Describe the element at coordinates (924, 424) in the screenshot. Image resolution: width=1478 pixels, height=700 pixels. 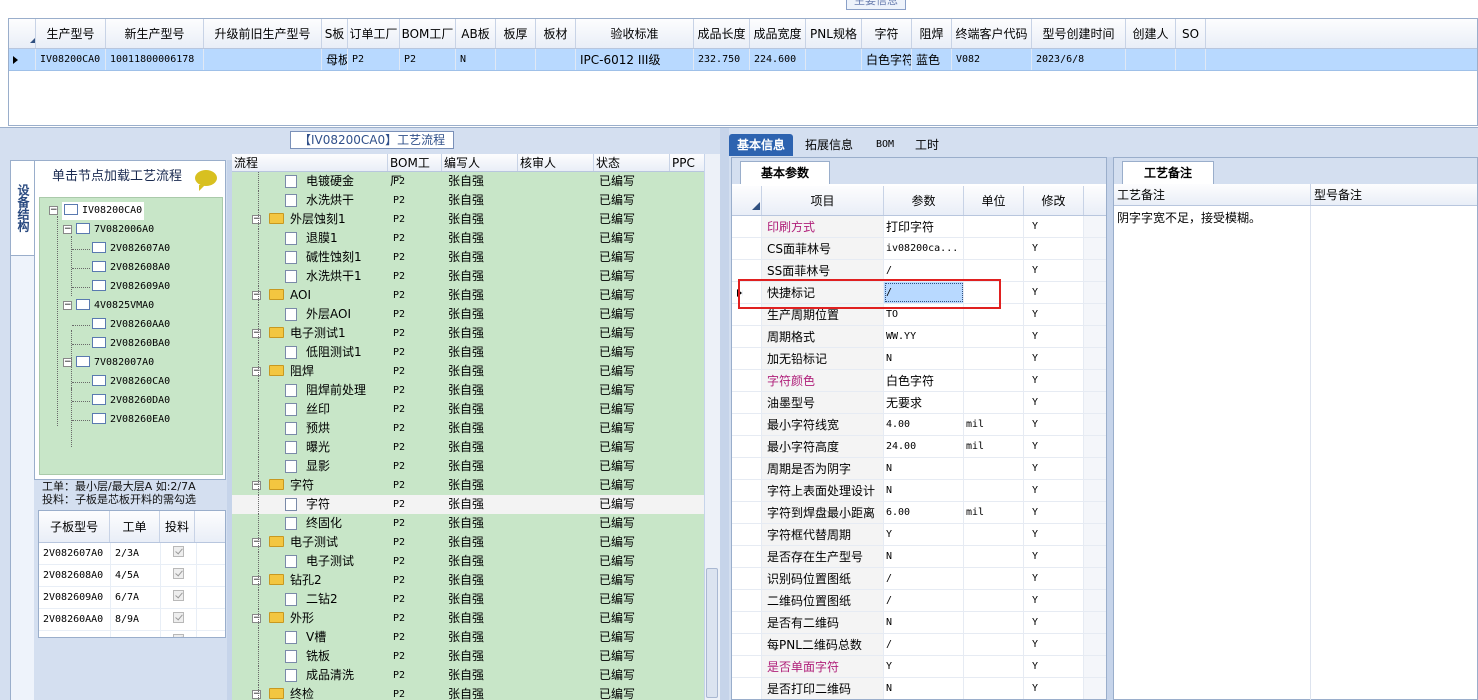
I see `param-value: 4.00` at that location.